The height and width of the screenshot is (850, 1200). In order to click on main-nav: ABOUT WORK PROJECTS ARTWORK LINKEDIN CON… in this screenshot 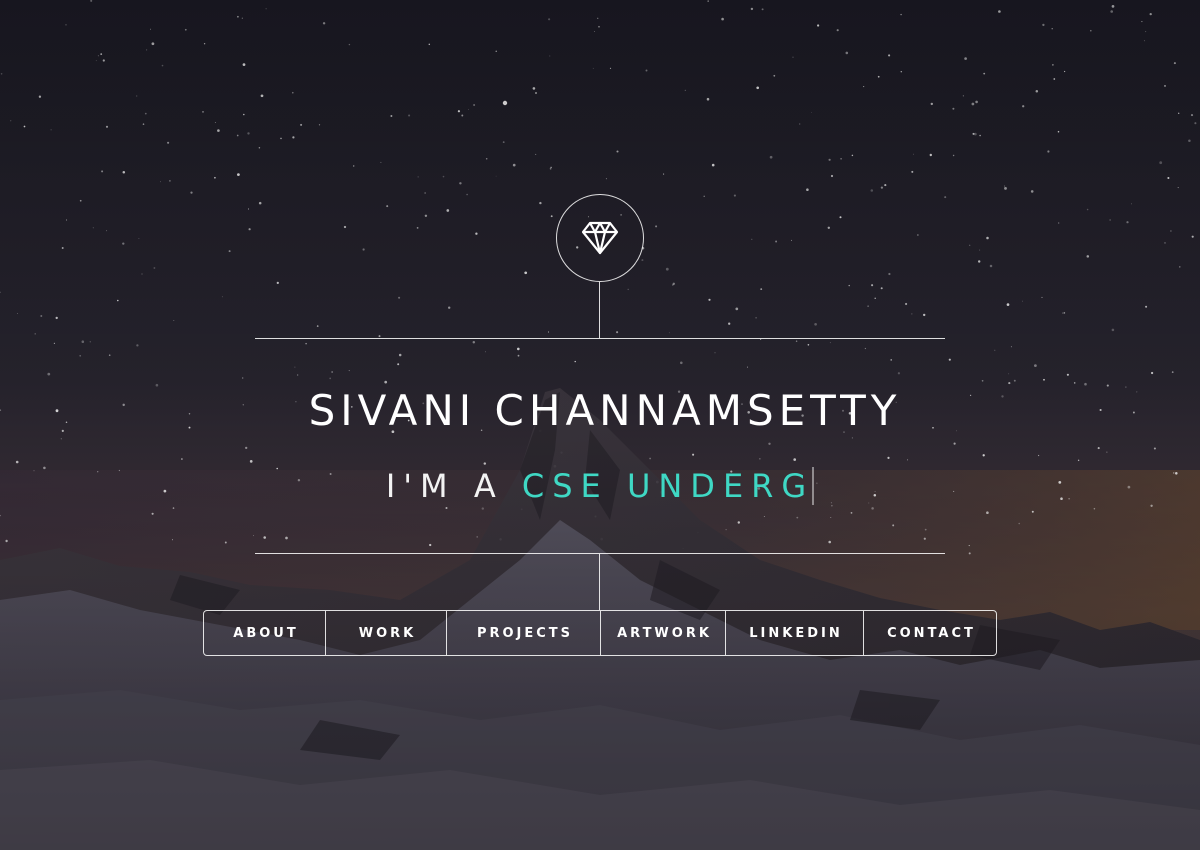, I will do `click(600, 633)`.